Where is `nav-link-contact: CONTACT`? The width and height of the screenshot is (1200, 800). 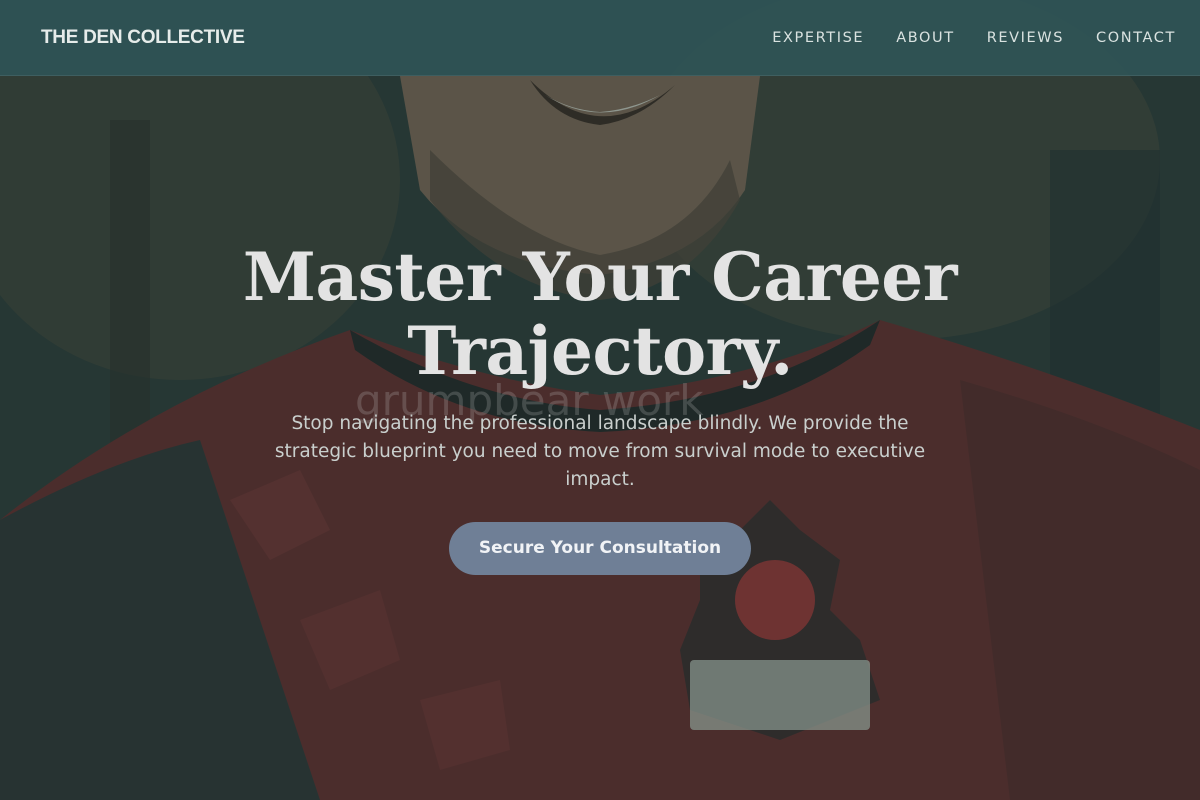 nav-link-contact: CONTACT is located at coordinates (1136, 38).